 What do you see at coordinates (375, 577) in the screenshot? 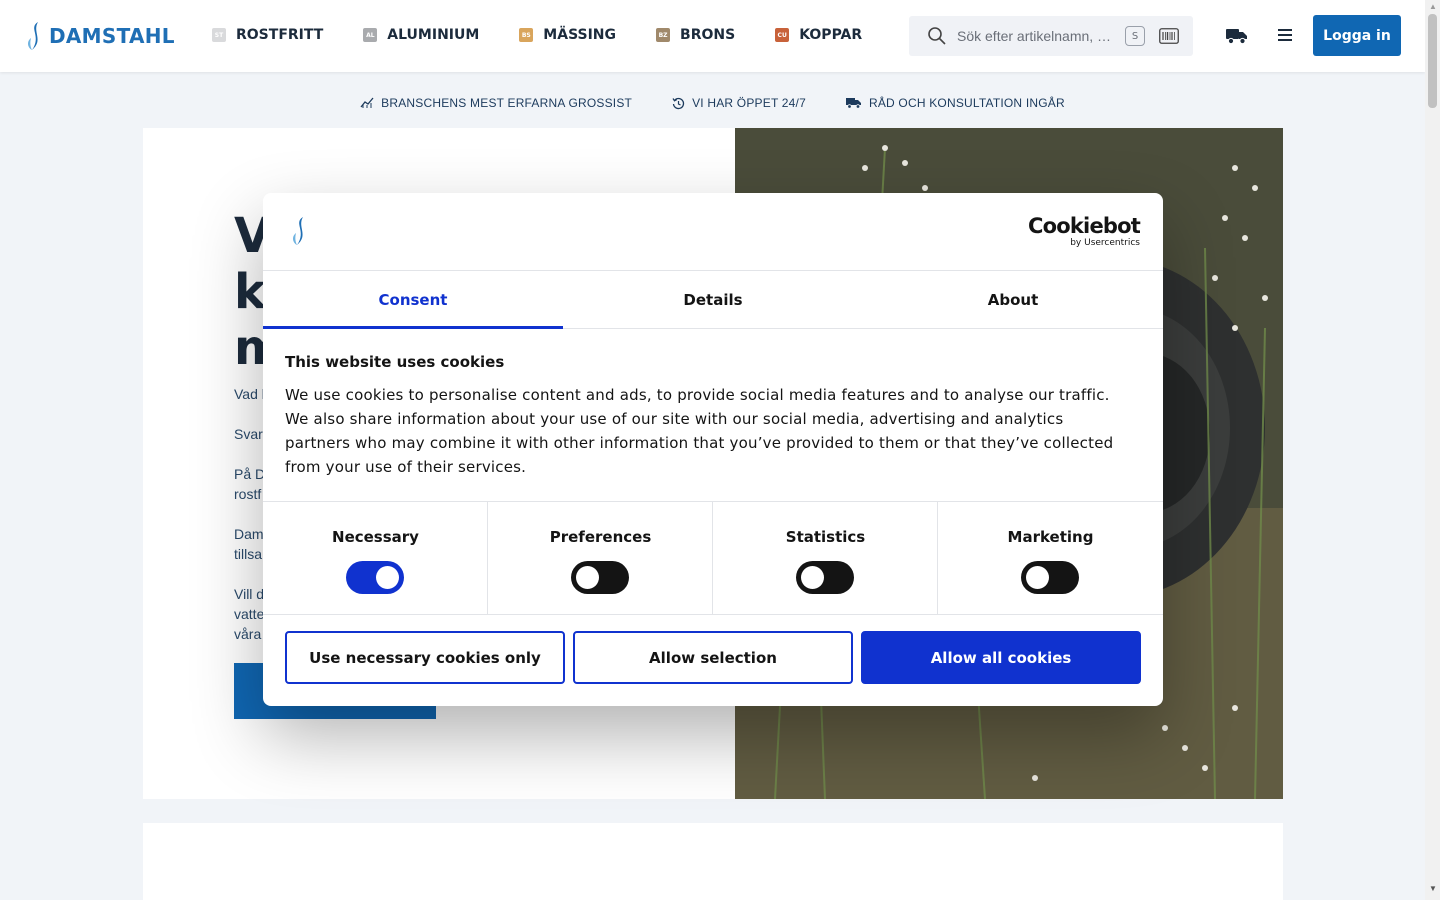
I see `necessary-toggle` at bounding box center [375, 577].